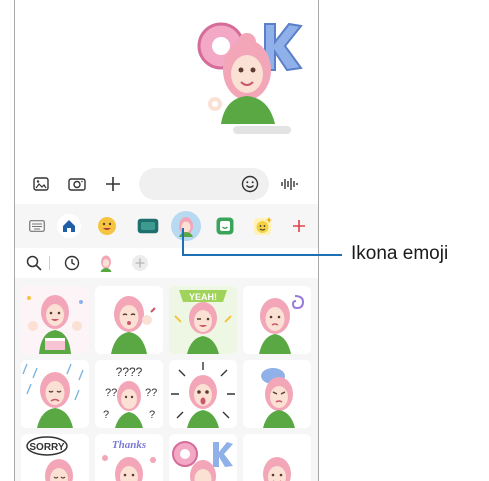  I want to click on tray-tab-bar, so click(166, 225).